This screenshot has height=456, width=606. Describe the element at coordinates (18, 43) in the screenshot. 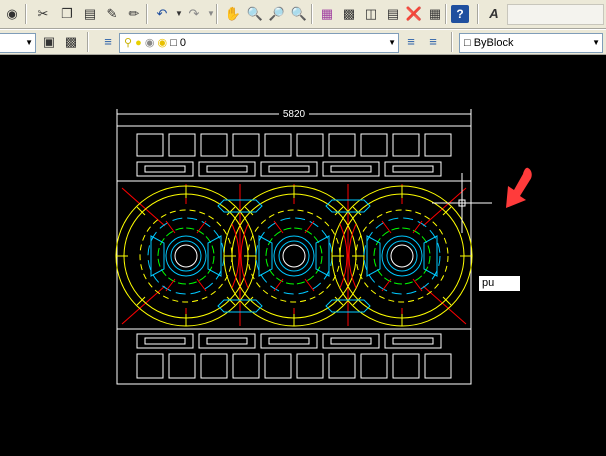

I see `workspace-combo: ▼` at that location.